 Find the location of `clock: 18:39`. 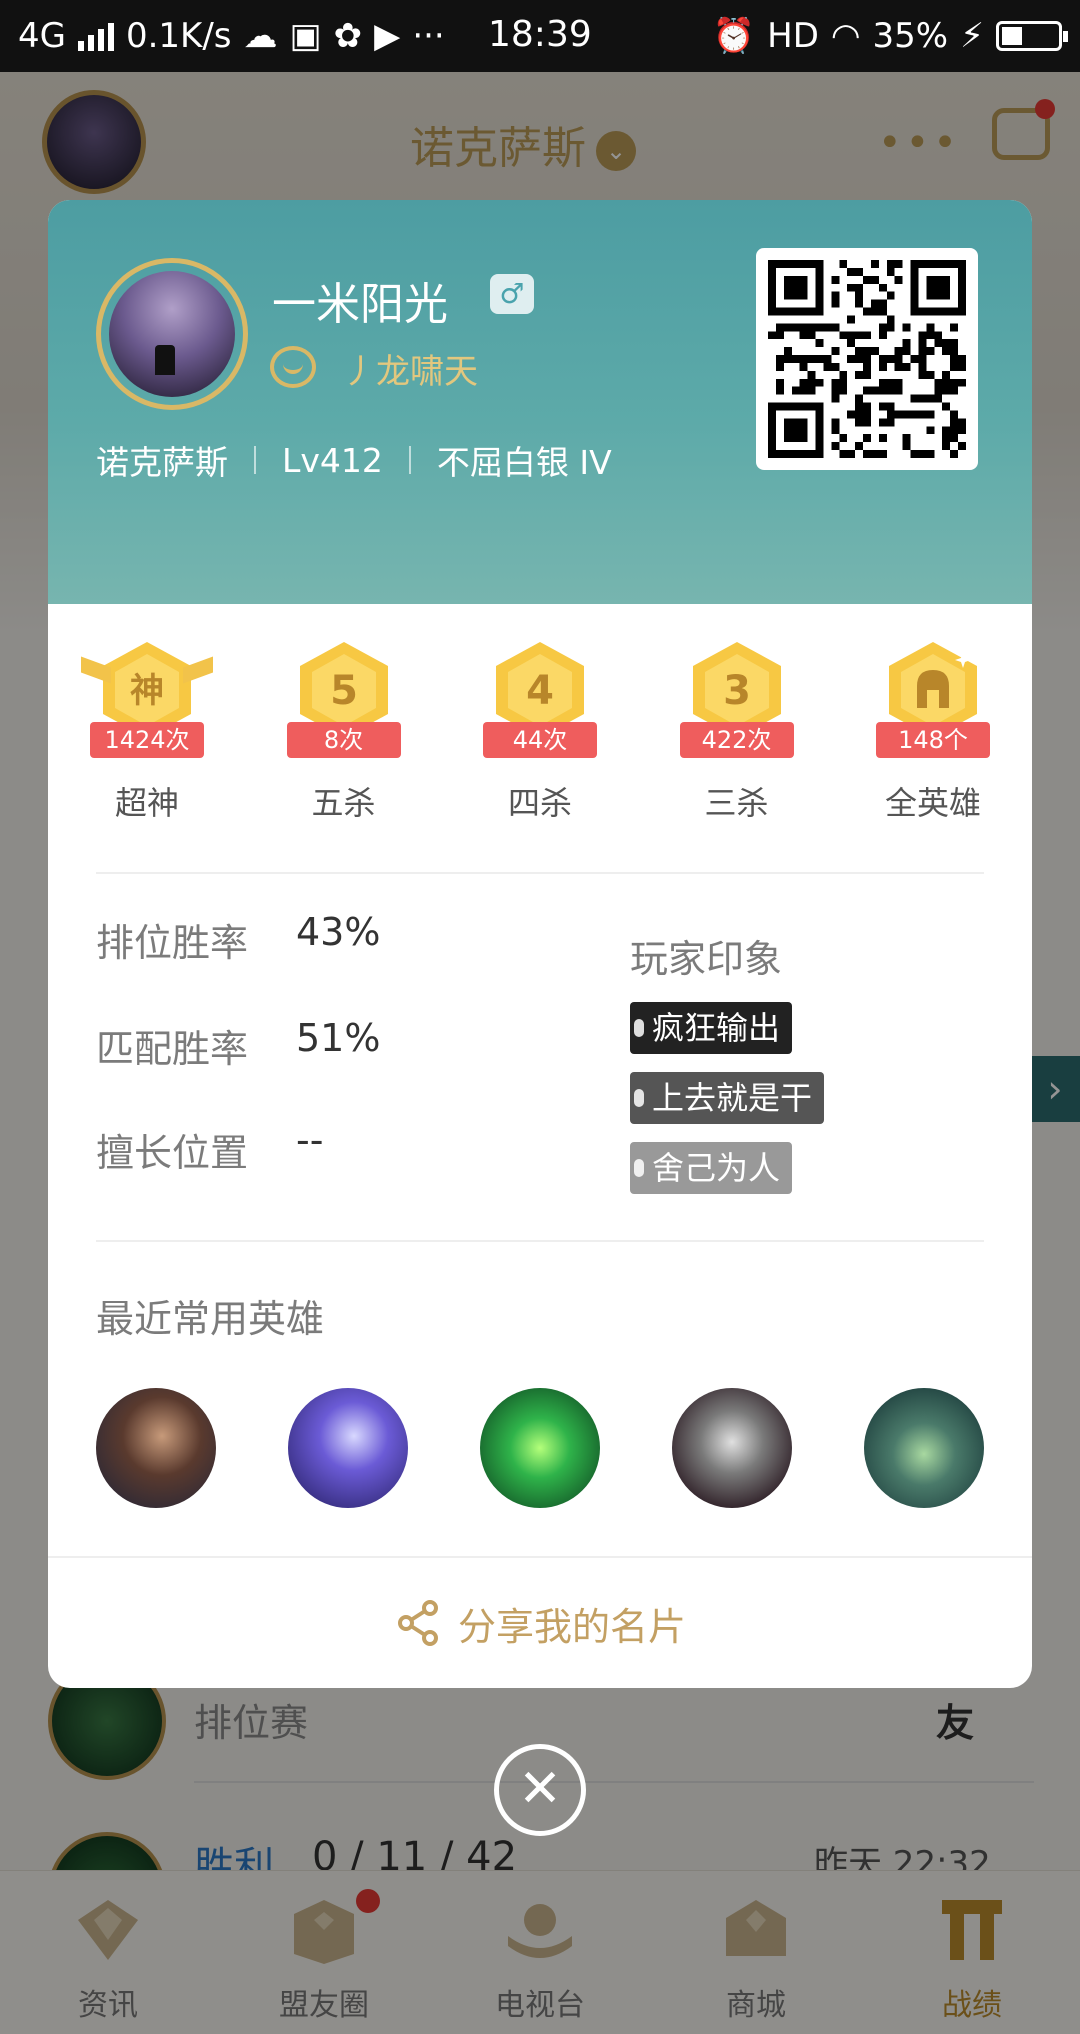

clock: 18:39 is located at coordinates (540, 34).